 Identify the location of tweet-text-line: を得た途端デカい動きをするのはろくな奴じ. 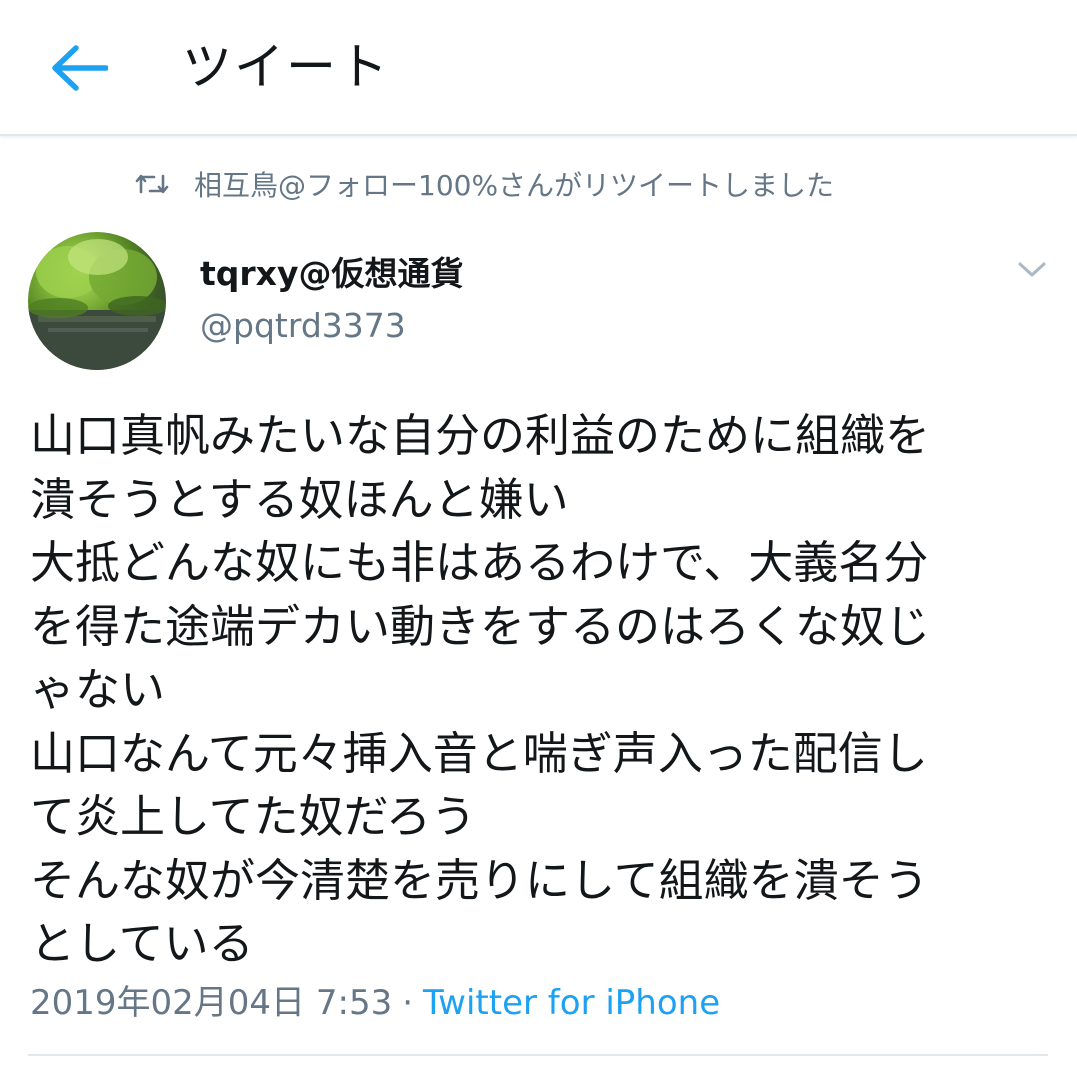
(480, 626).